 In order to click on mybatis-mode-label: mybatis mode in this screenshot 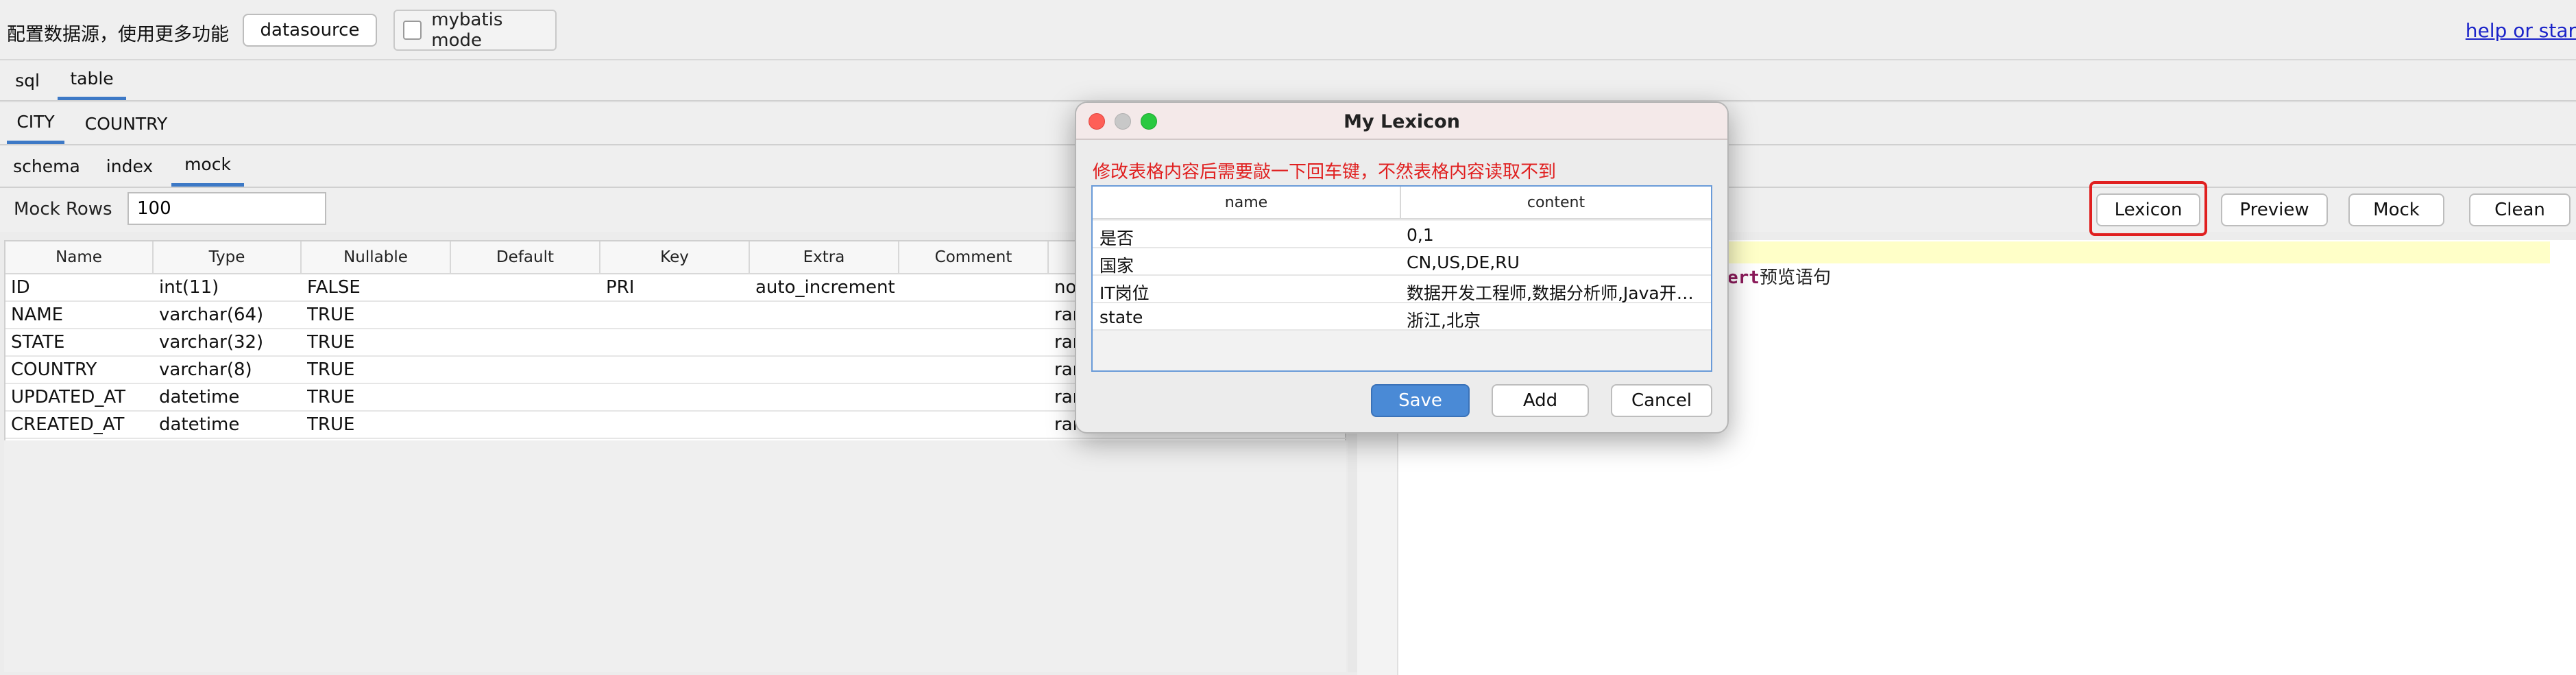, I will do `click(467, 31)`.